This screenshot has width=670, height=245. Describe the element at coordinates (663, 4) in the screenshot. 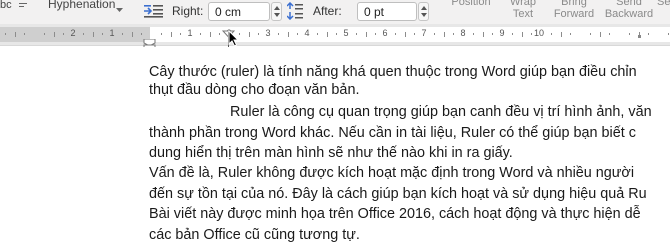

I see `partial-right-button: Se` at that location.